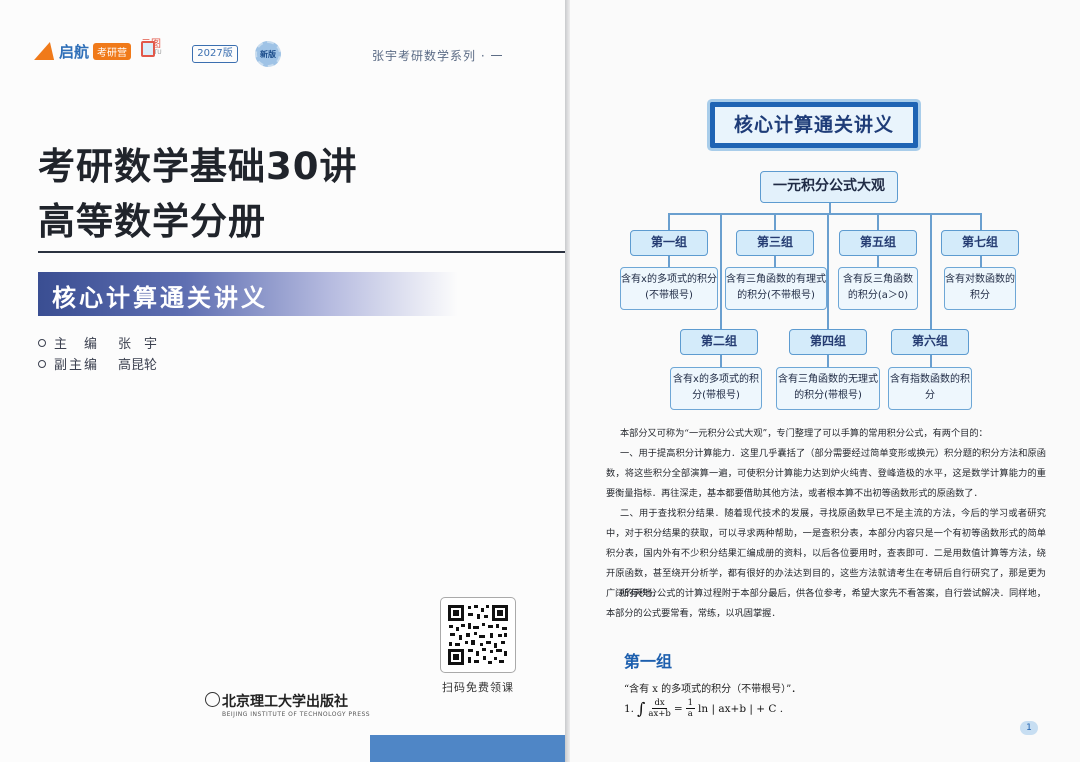 The image size is (1080, 762). What do you see at coordinates (438, 56) in the screenshot?
I see `series-label: 张宇考研数学系列 · 一` at bounding box center [438, 56].